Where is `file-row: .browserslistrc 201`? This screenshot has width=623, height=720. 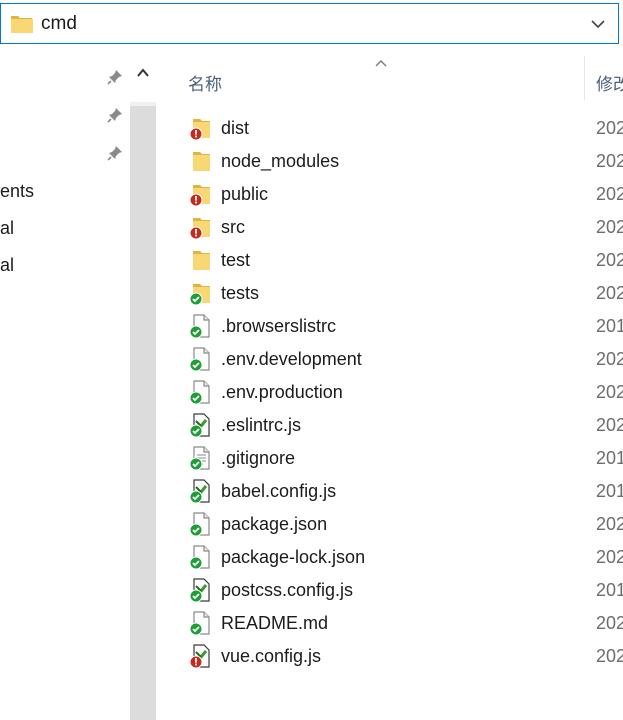
file-row: .browserslistrc 201 is located at coordinates (389, 325).